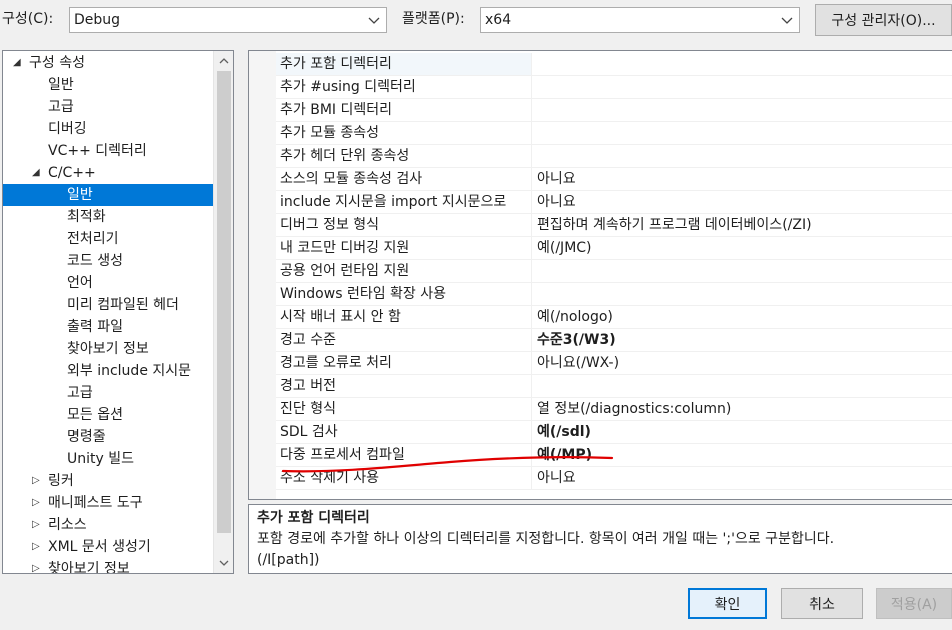 The height and width of the screenshot is (630, 952). Describe the element at coordinates (614, 363) in the screenshot. I see `property-row: 경고를 오류로 처리 아니요(/WX-)` at that location.